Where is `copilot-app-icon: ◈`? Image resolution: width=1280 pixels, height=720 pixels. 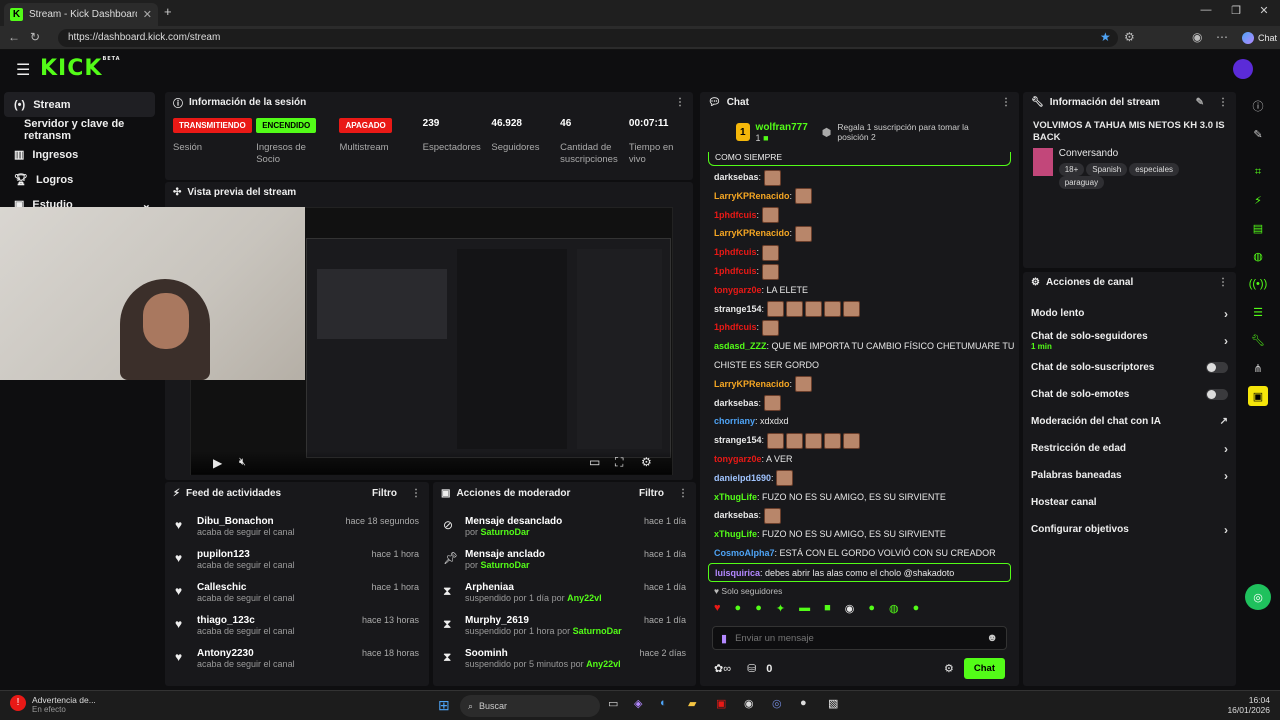
copilot-app-icon: ◈ is located at coordinates (638, 703).